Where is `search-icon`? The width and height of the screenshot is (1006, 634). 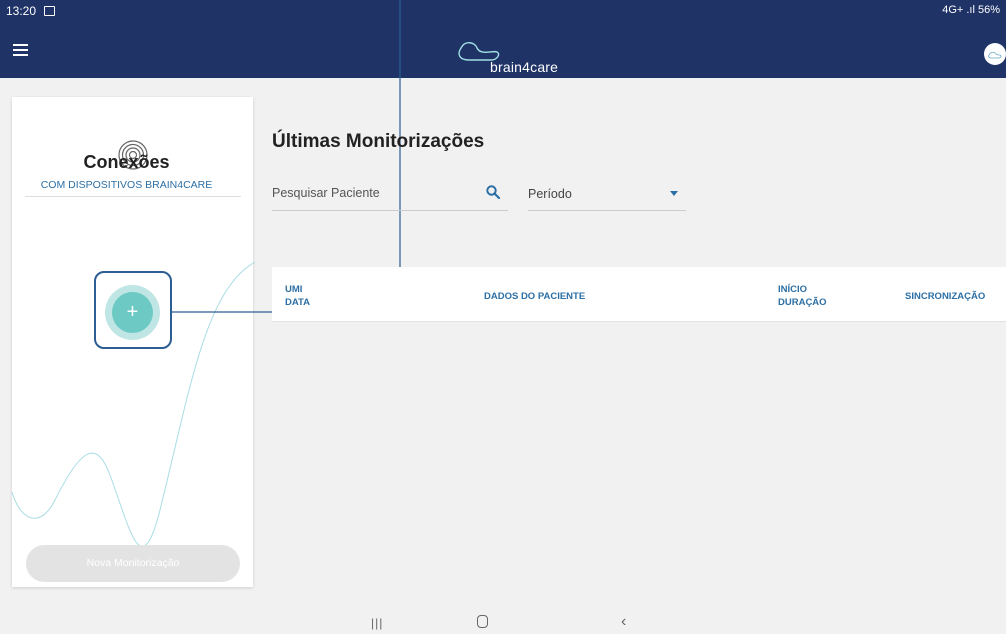 search-icon is located at coordinates (493, 192).